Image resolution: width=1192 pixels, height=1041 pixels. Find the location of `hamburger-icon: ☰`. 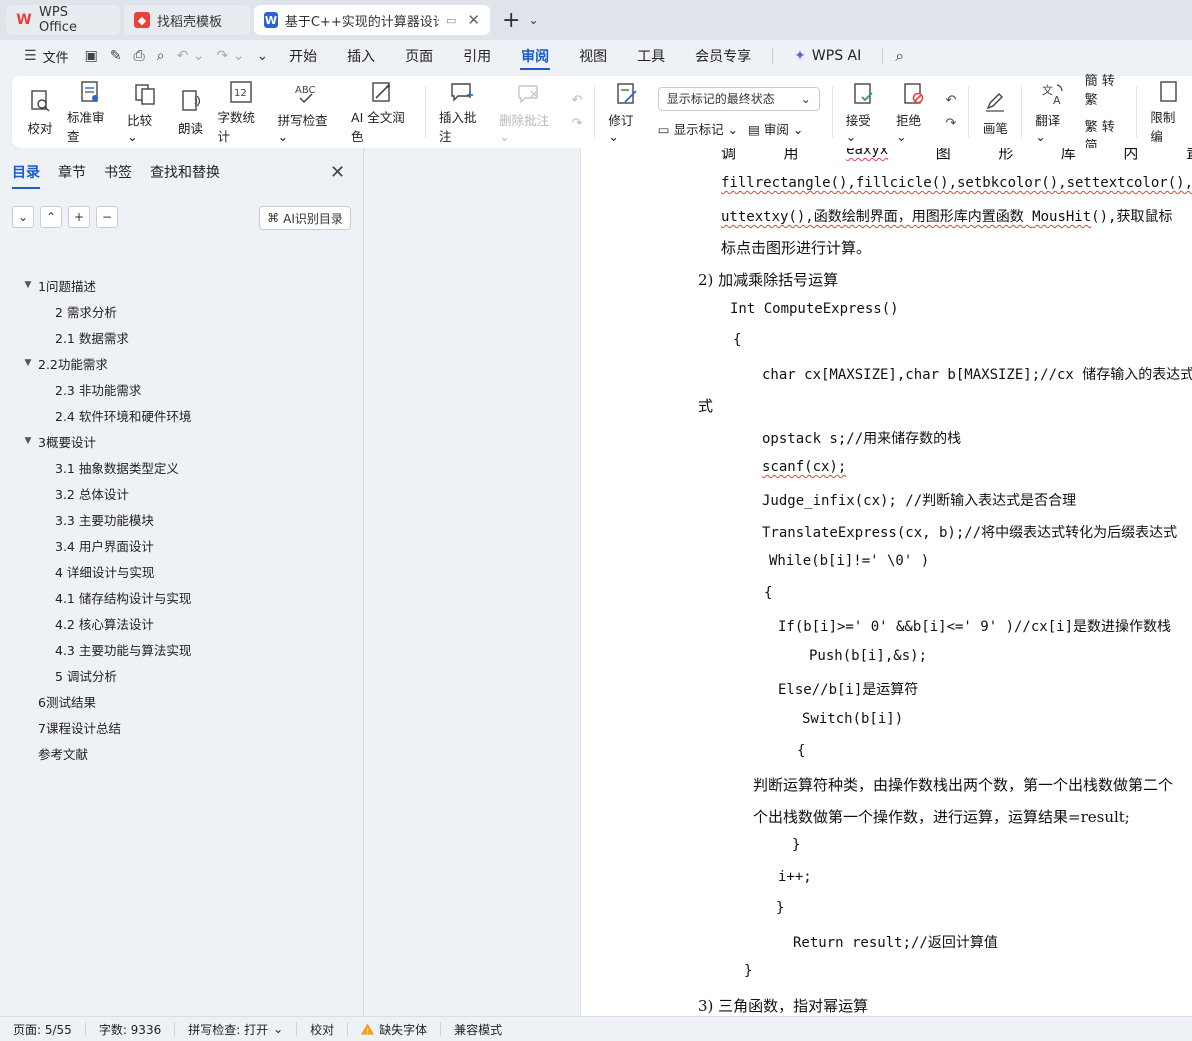

hamburger-icon: ☰ is located at coordinates (30, 56).